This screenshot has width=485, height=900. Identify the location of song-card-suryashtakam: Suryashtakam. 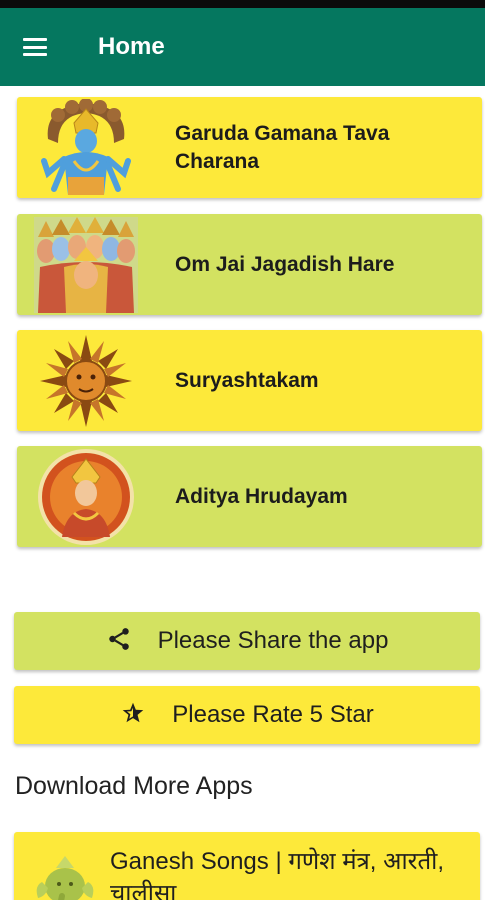
(249, 380).